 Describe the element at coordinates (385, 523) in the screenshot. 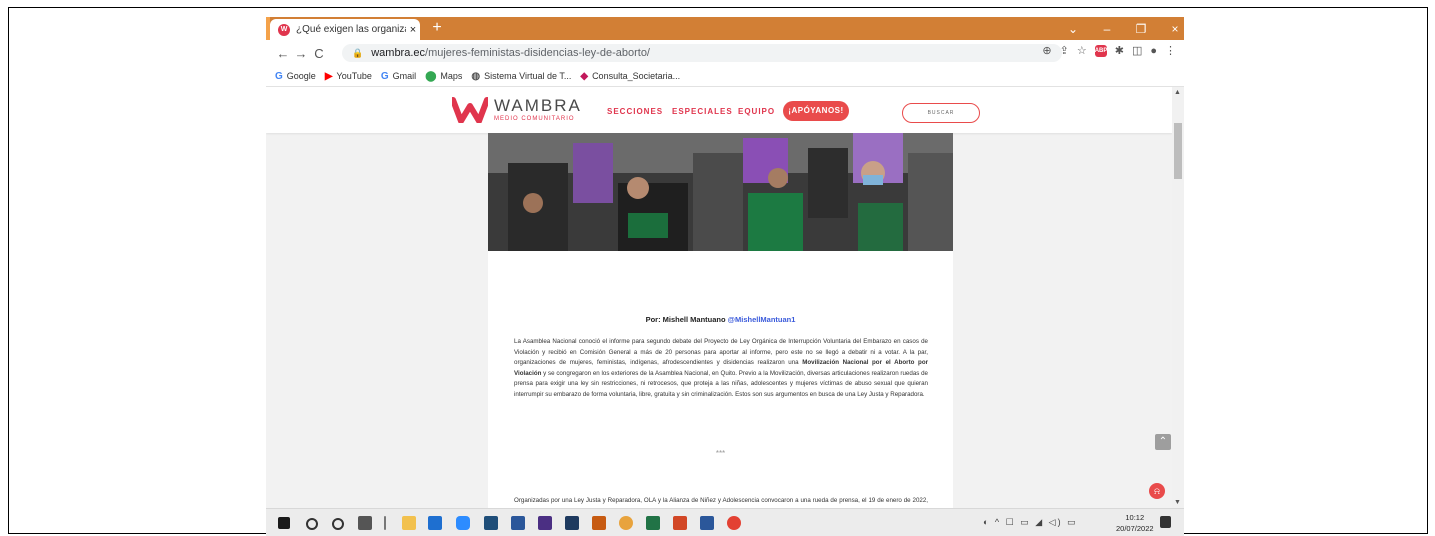

I see `taskbar-divider-icon` at that location.